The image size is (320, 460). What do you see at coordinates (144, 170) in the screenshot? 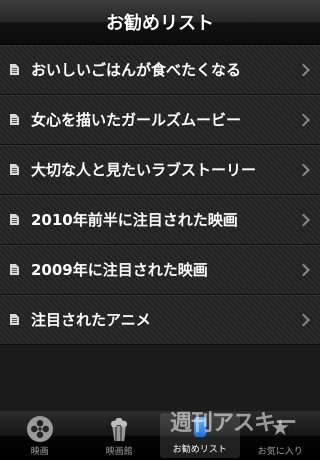
I see `list-item-label: 大切な人と見たいラブストーリー` at bounding box center [144, 170].